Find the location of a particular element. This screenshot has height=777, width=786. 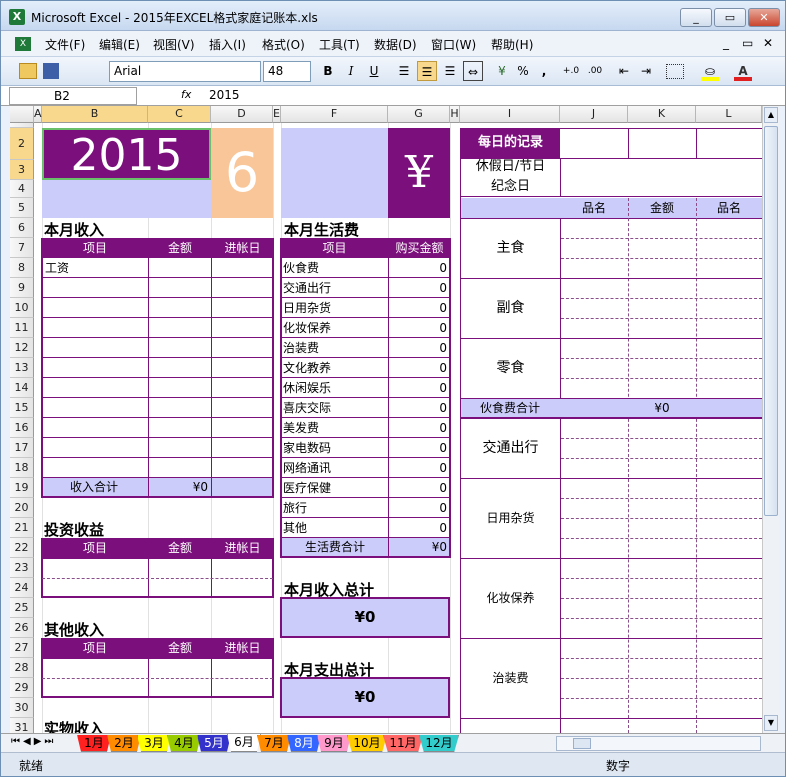

col-header-j: J is located at coordinates (594, 114).